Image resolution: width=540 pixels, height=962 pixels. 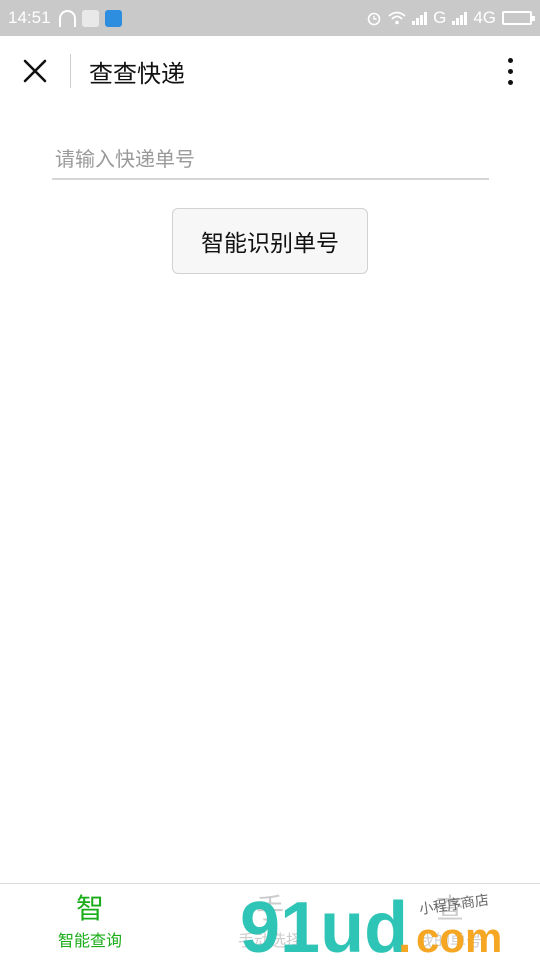 What do you see at coordinates (420, 18) in the screenshot?
I see `signal-1-icon` at bounding box center [420, 18].